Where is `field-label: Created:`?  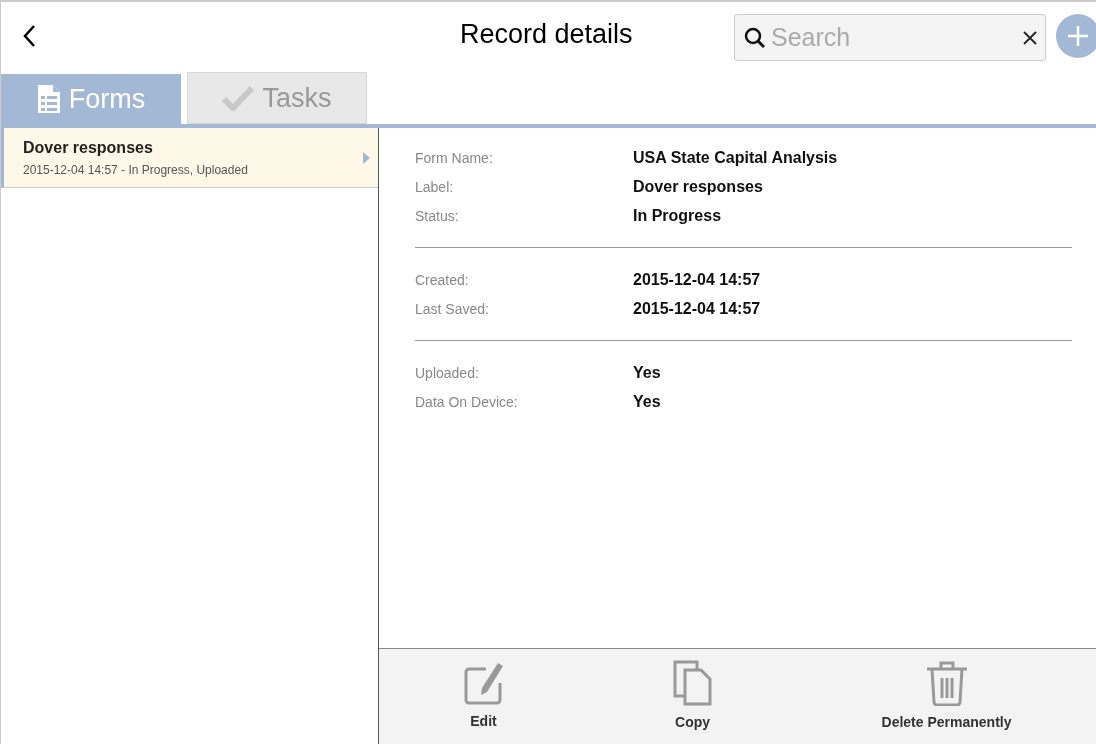 field-label: Created: is located at coordinates (442, 280).